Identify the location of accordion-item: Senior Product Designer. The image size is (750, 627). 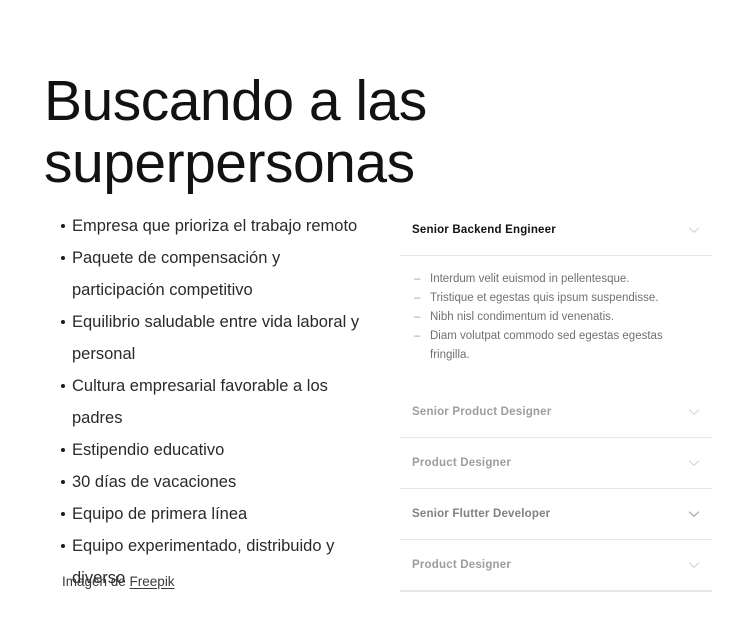
(556, 412).